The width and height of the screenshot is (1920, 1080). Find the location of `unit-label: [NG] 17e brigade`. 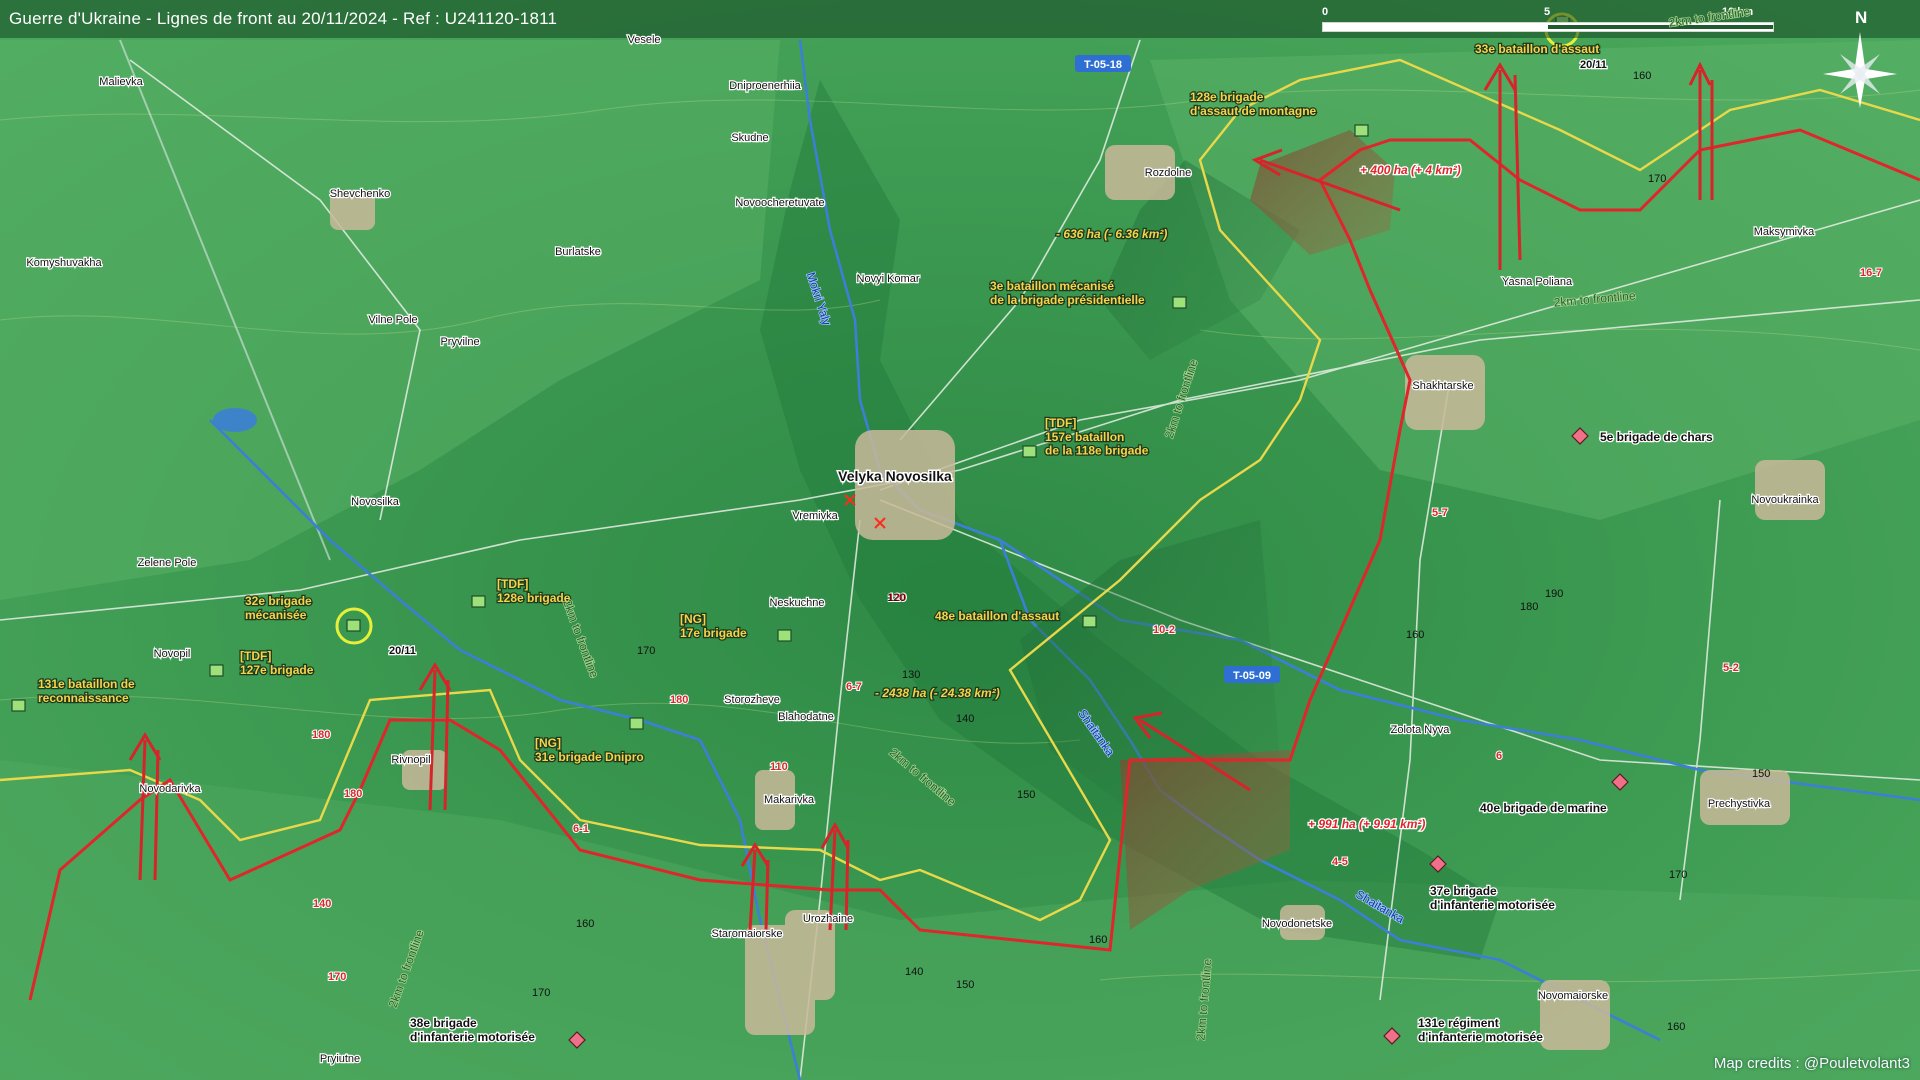

unit-label: [NG] 17e brigade is located at coordinates (713, 626).